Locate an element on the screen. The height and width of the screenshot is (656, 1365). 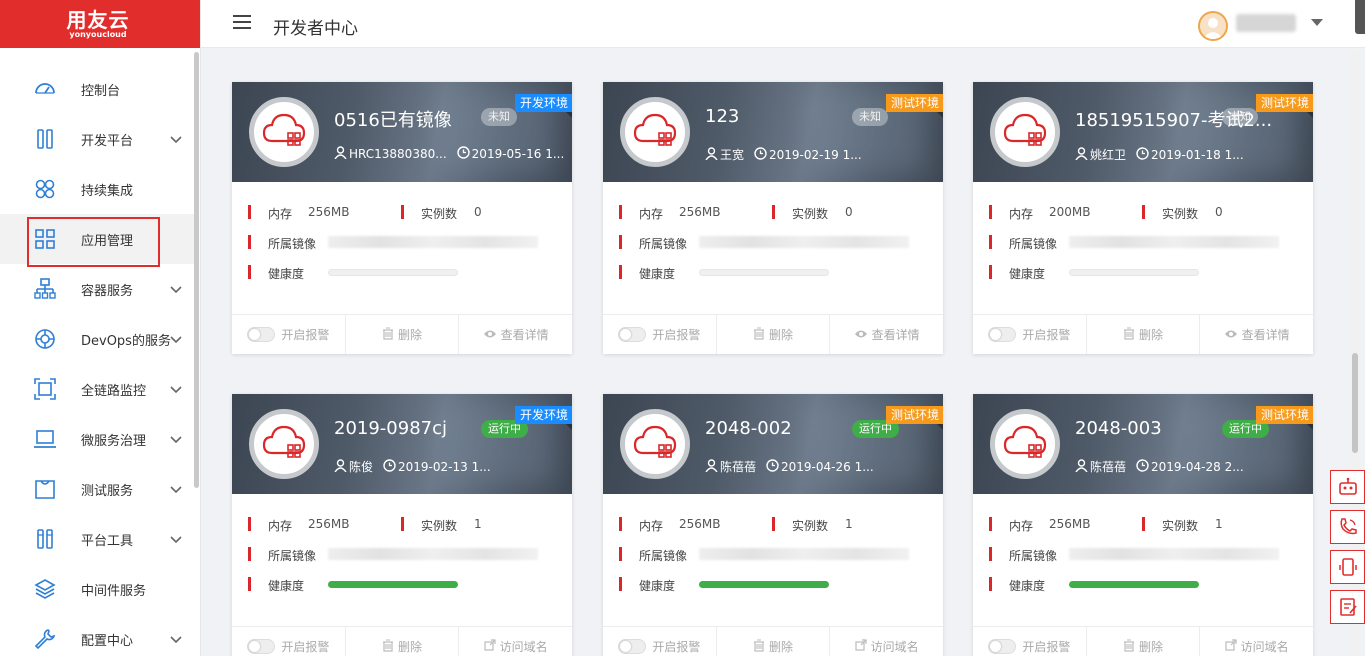
env-tag: 测试环境 is located at coordinates (1284, 418).